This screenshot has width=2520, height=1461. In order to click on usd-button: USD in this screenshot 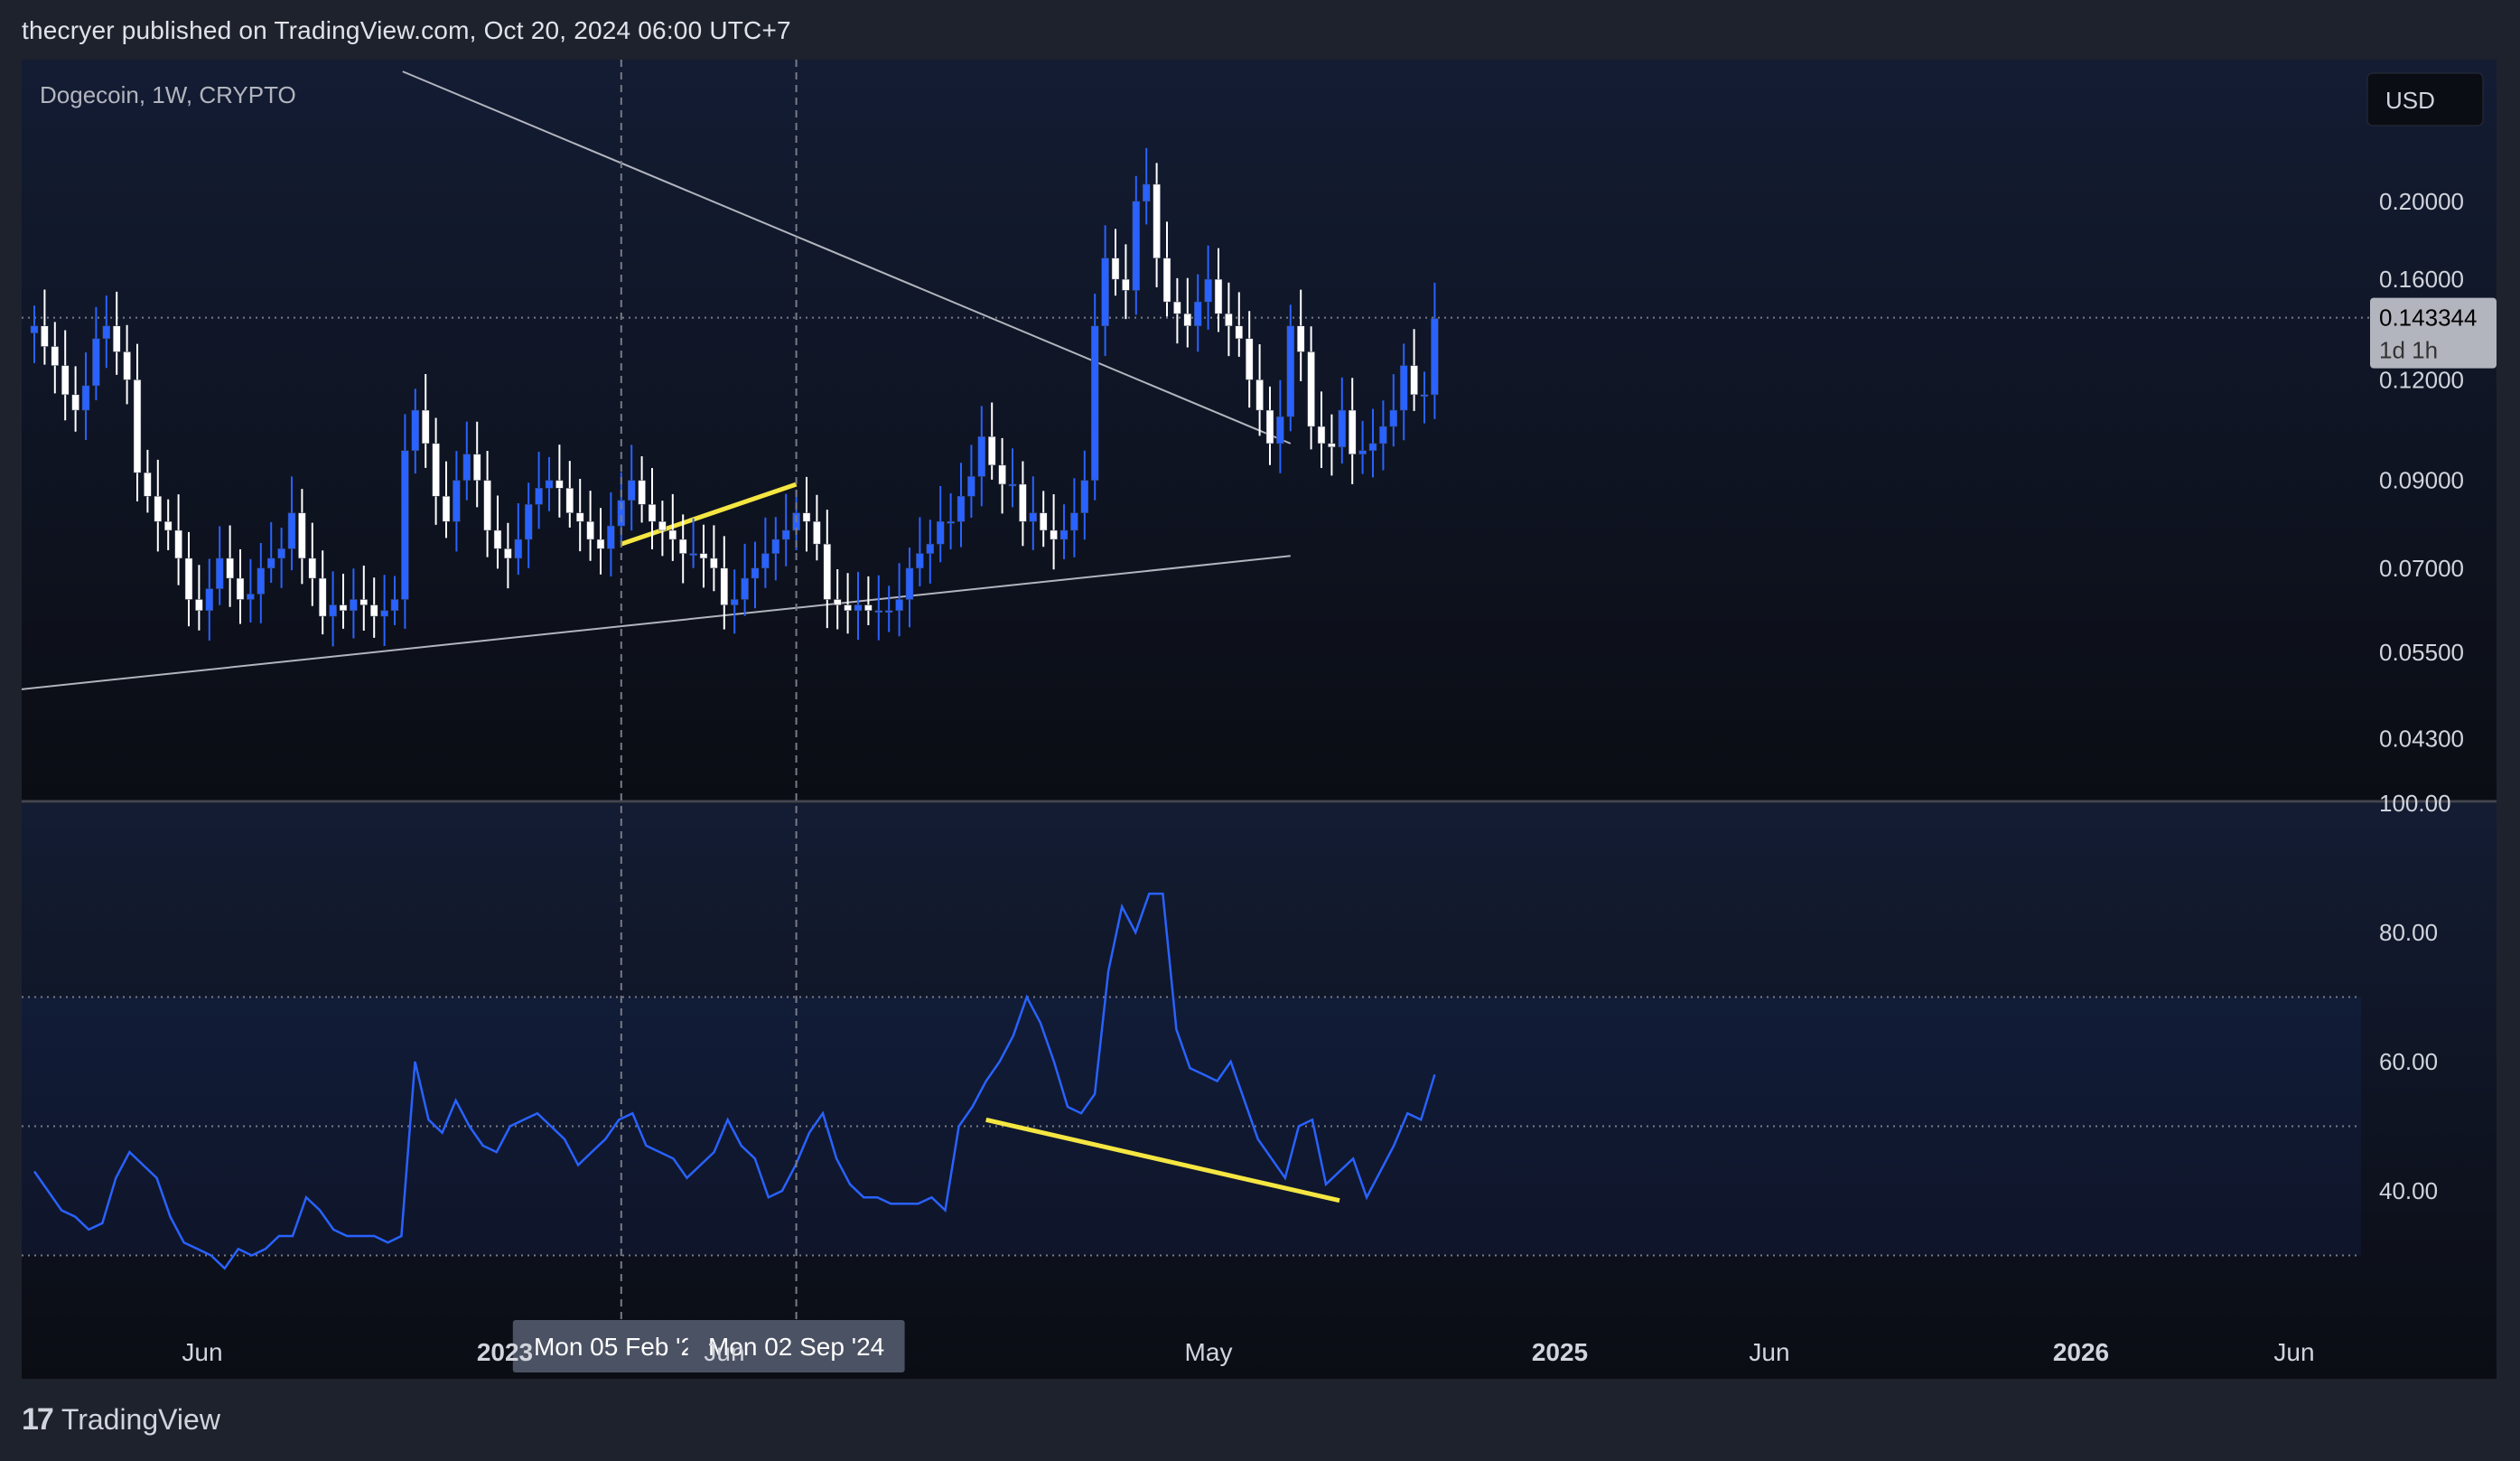, I will do `click(2425, 99)`.